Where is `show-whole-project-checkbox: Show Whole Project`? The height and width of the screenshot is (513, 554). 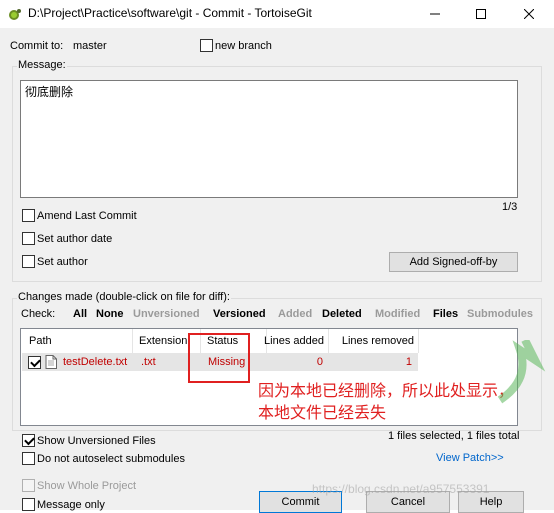
show-whole-project-checkbox: Show Whole Project is located at coordinates (79, 485).